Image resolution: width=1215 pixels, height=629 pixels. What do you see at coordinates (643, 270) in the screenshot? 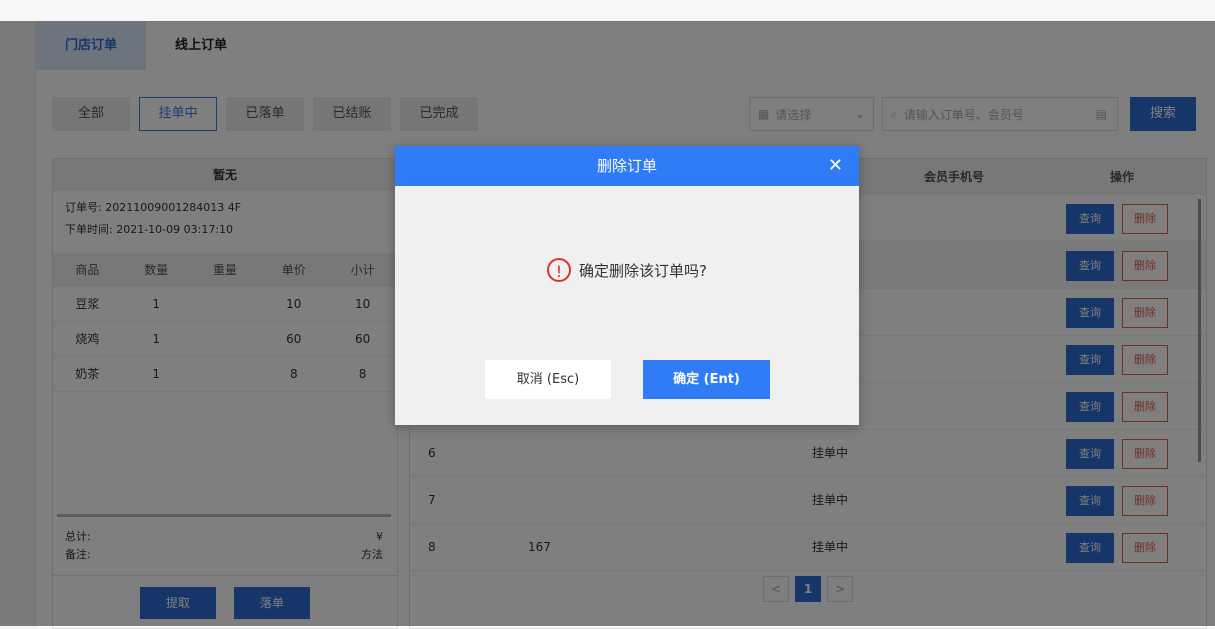
I see `dialog-message: 确定删除该订单吗?` at bounding box center [643, 270].